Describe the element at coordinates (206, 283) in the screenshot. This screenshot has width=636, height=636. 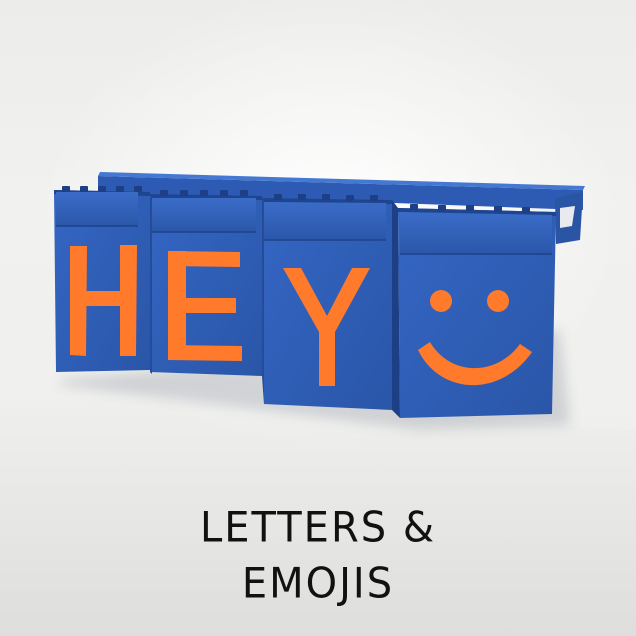
I see `tile-e` at that location.